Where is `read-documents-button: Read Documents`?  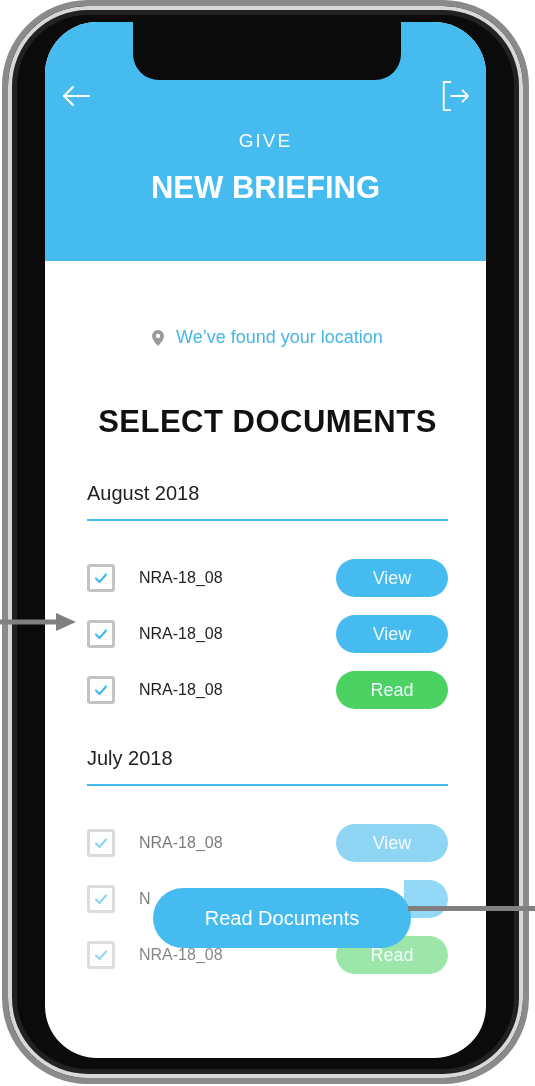
read-documents-button: Read Documents is located at coordinates (282, 918).